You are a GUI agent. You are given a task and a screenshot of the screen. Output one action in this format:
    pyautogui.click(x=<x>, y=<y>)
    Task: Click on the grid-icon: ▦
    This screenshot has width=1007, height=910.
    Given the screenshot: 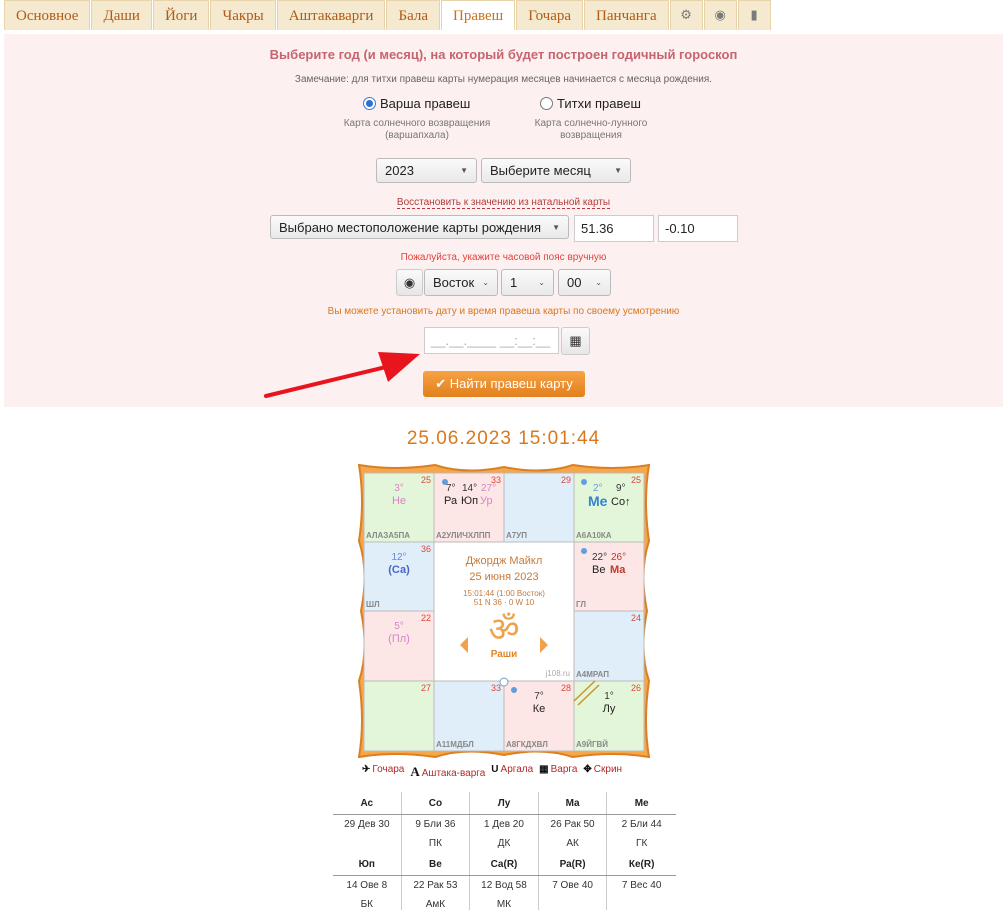 What is the action you would take?
    pyautogui.click(x=544, y=769)
    